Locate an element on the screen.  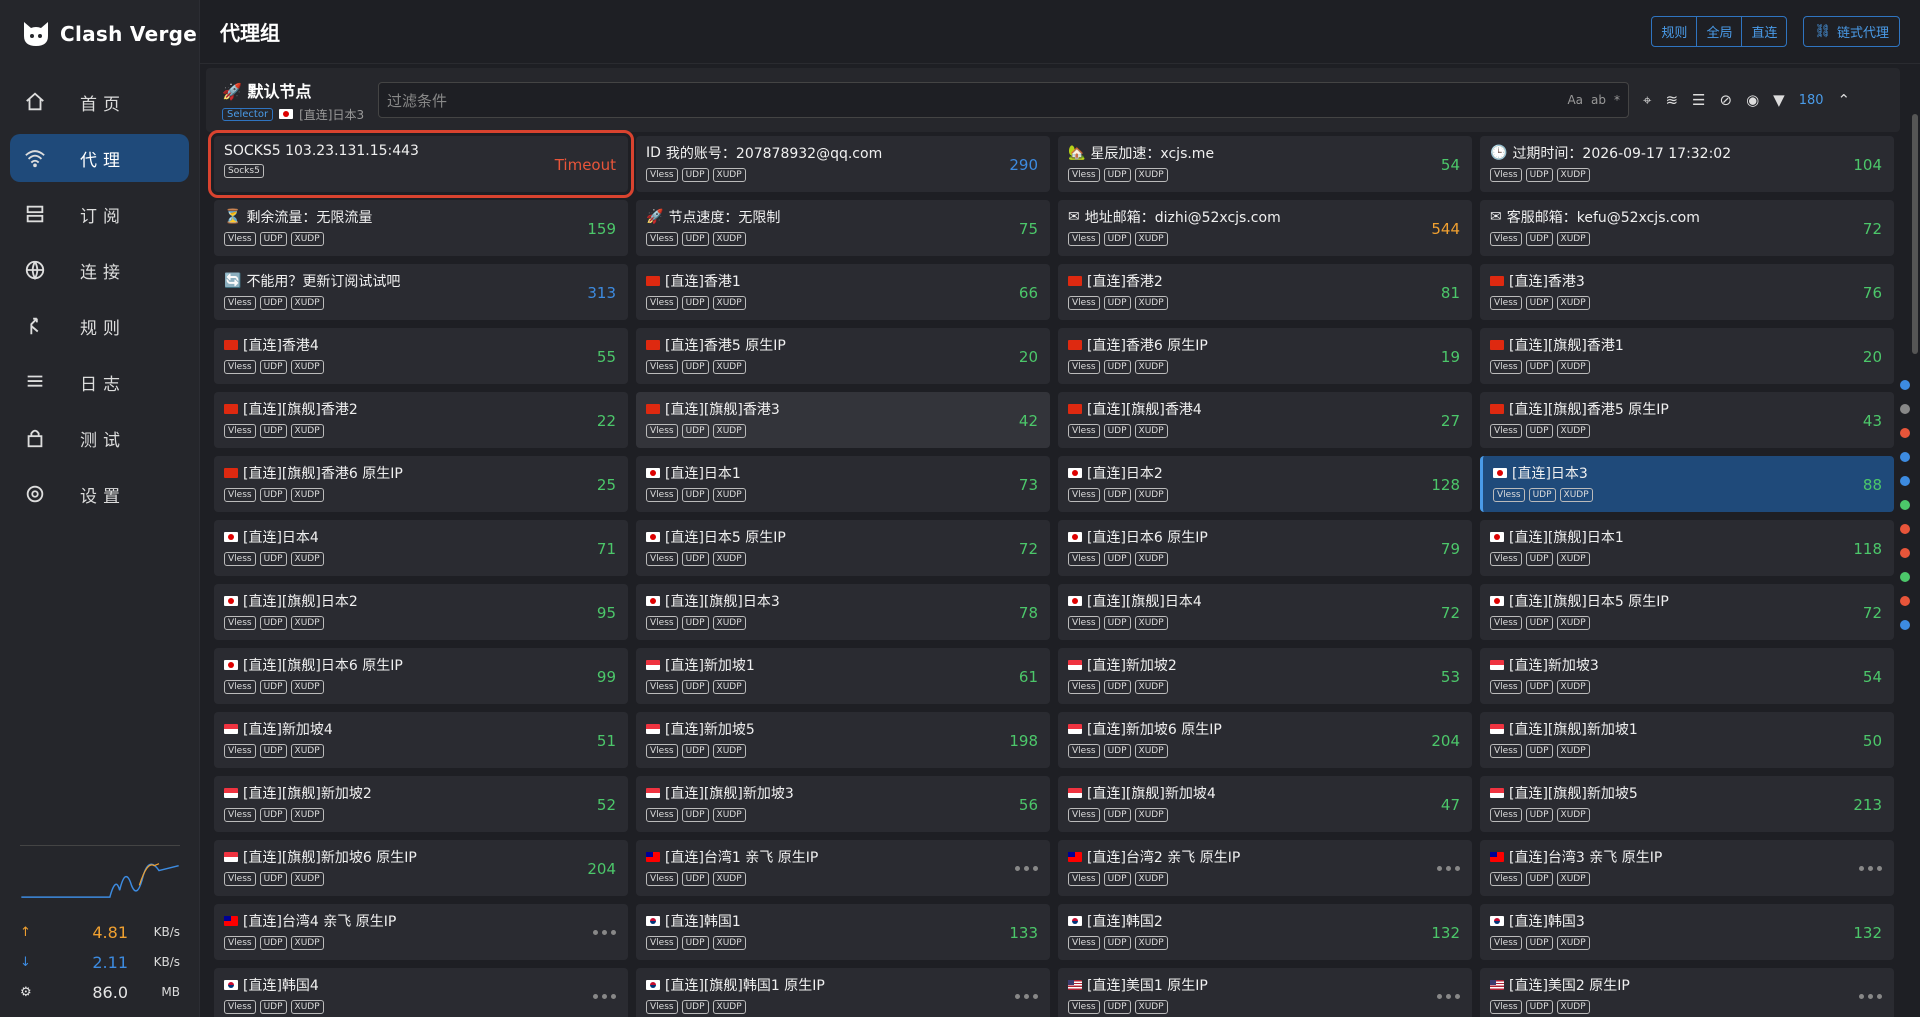
delay-test-icon: ≋ is located at coordinates (1671, 100).